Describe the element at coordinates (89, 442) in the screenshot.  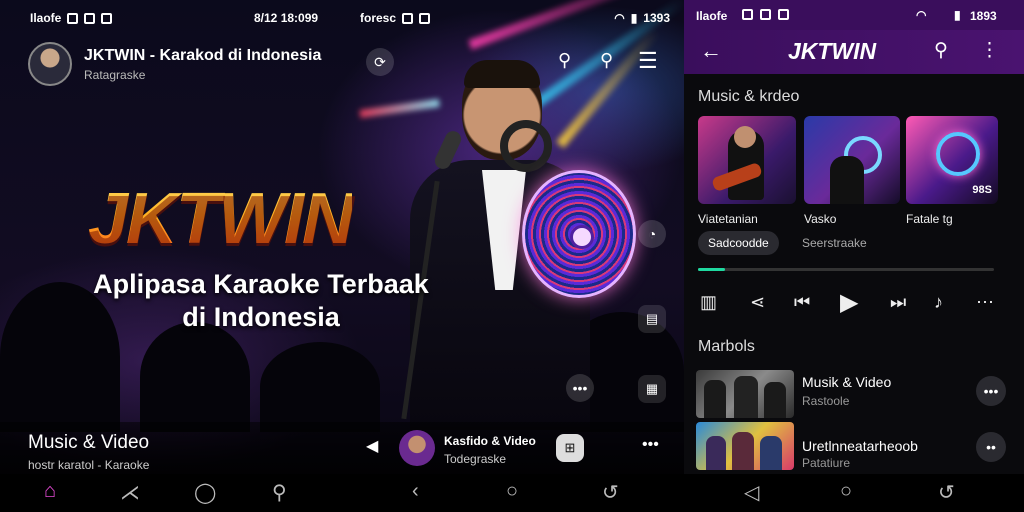
I see `now-playing-title: Music & Video` at that location.